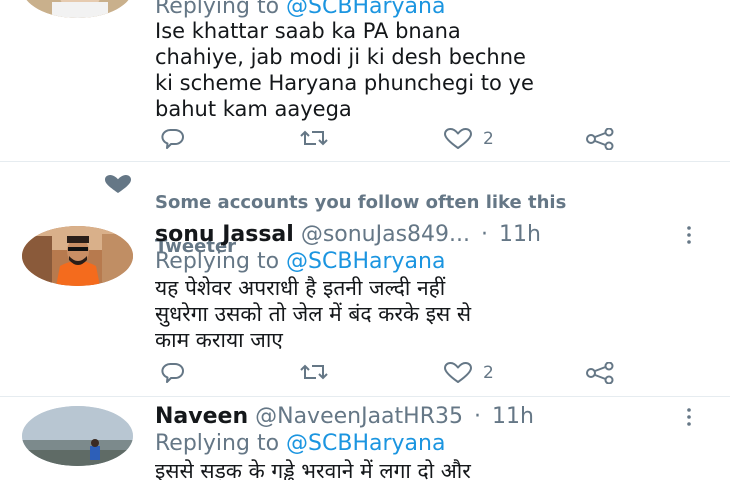 Image resolution: width=730 pixels, height=480 pixels. What do you see at coordinates (359, 416) in the screenshot?
I see `author-handle: @NaveenJaatHR35` at bounding box center [359, 416].